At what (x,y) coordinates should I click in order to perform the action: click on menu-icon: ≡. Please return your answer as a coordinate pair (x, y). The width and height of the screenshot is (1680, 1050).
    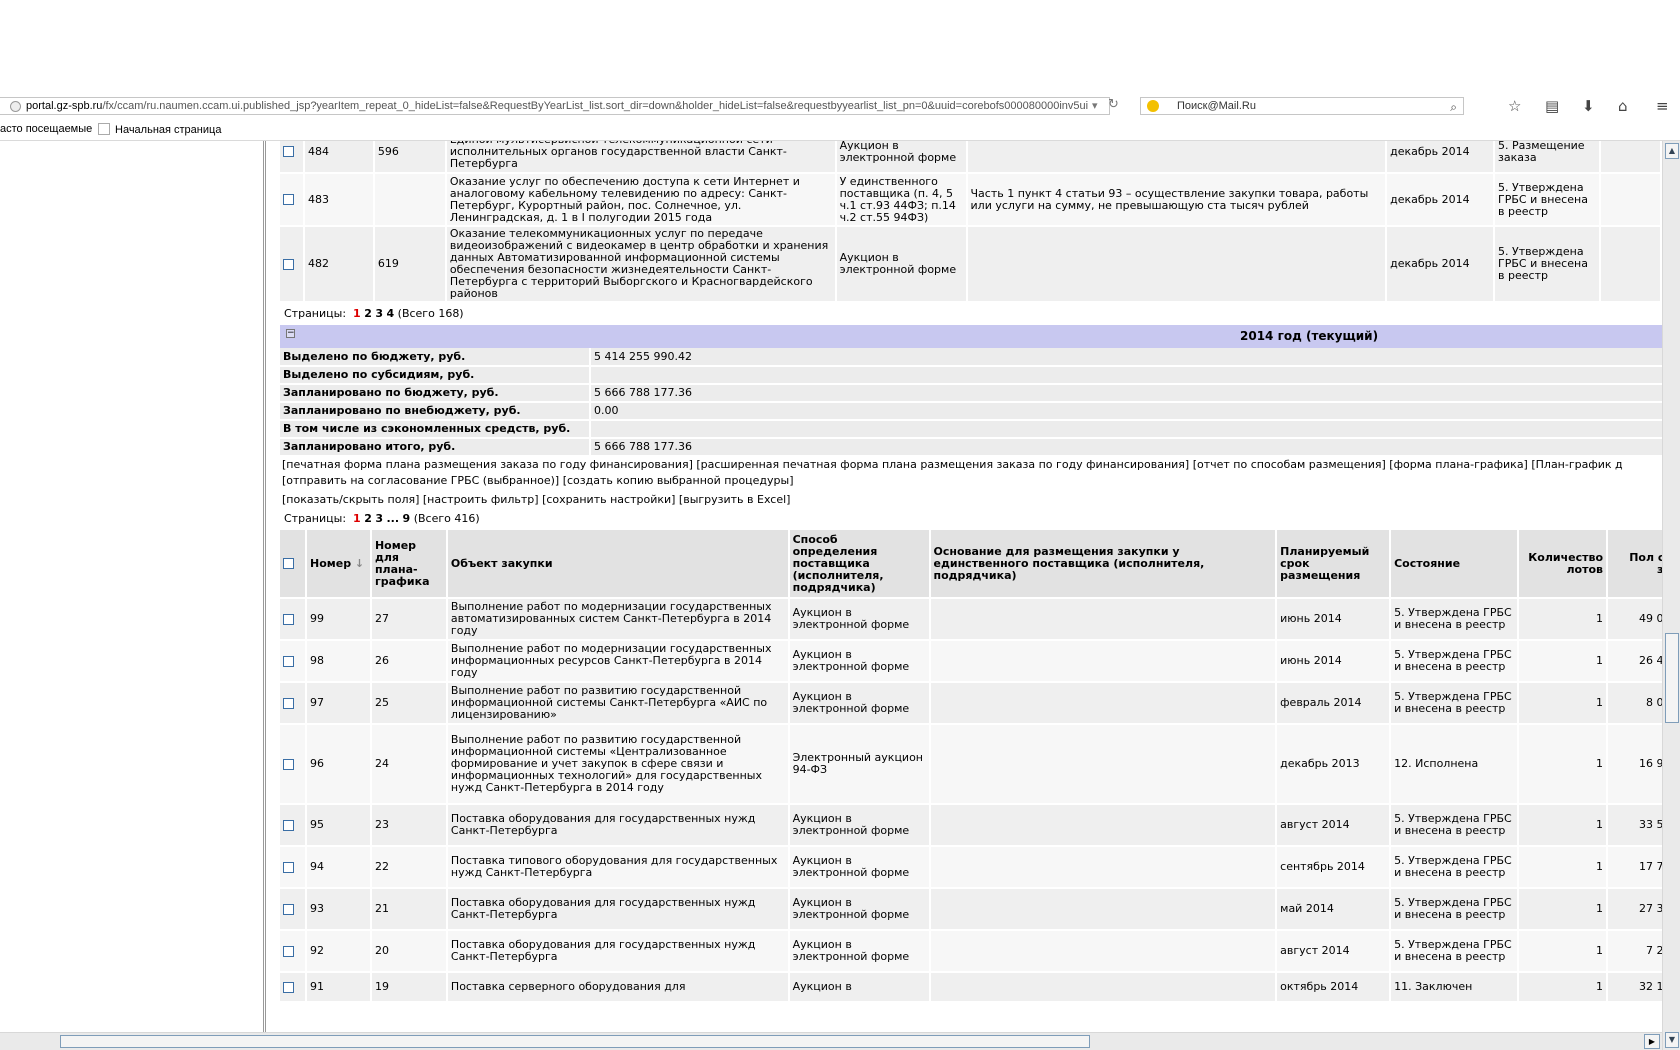
    Looking at the image, I should click on (1662, 106).